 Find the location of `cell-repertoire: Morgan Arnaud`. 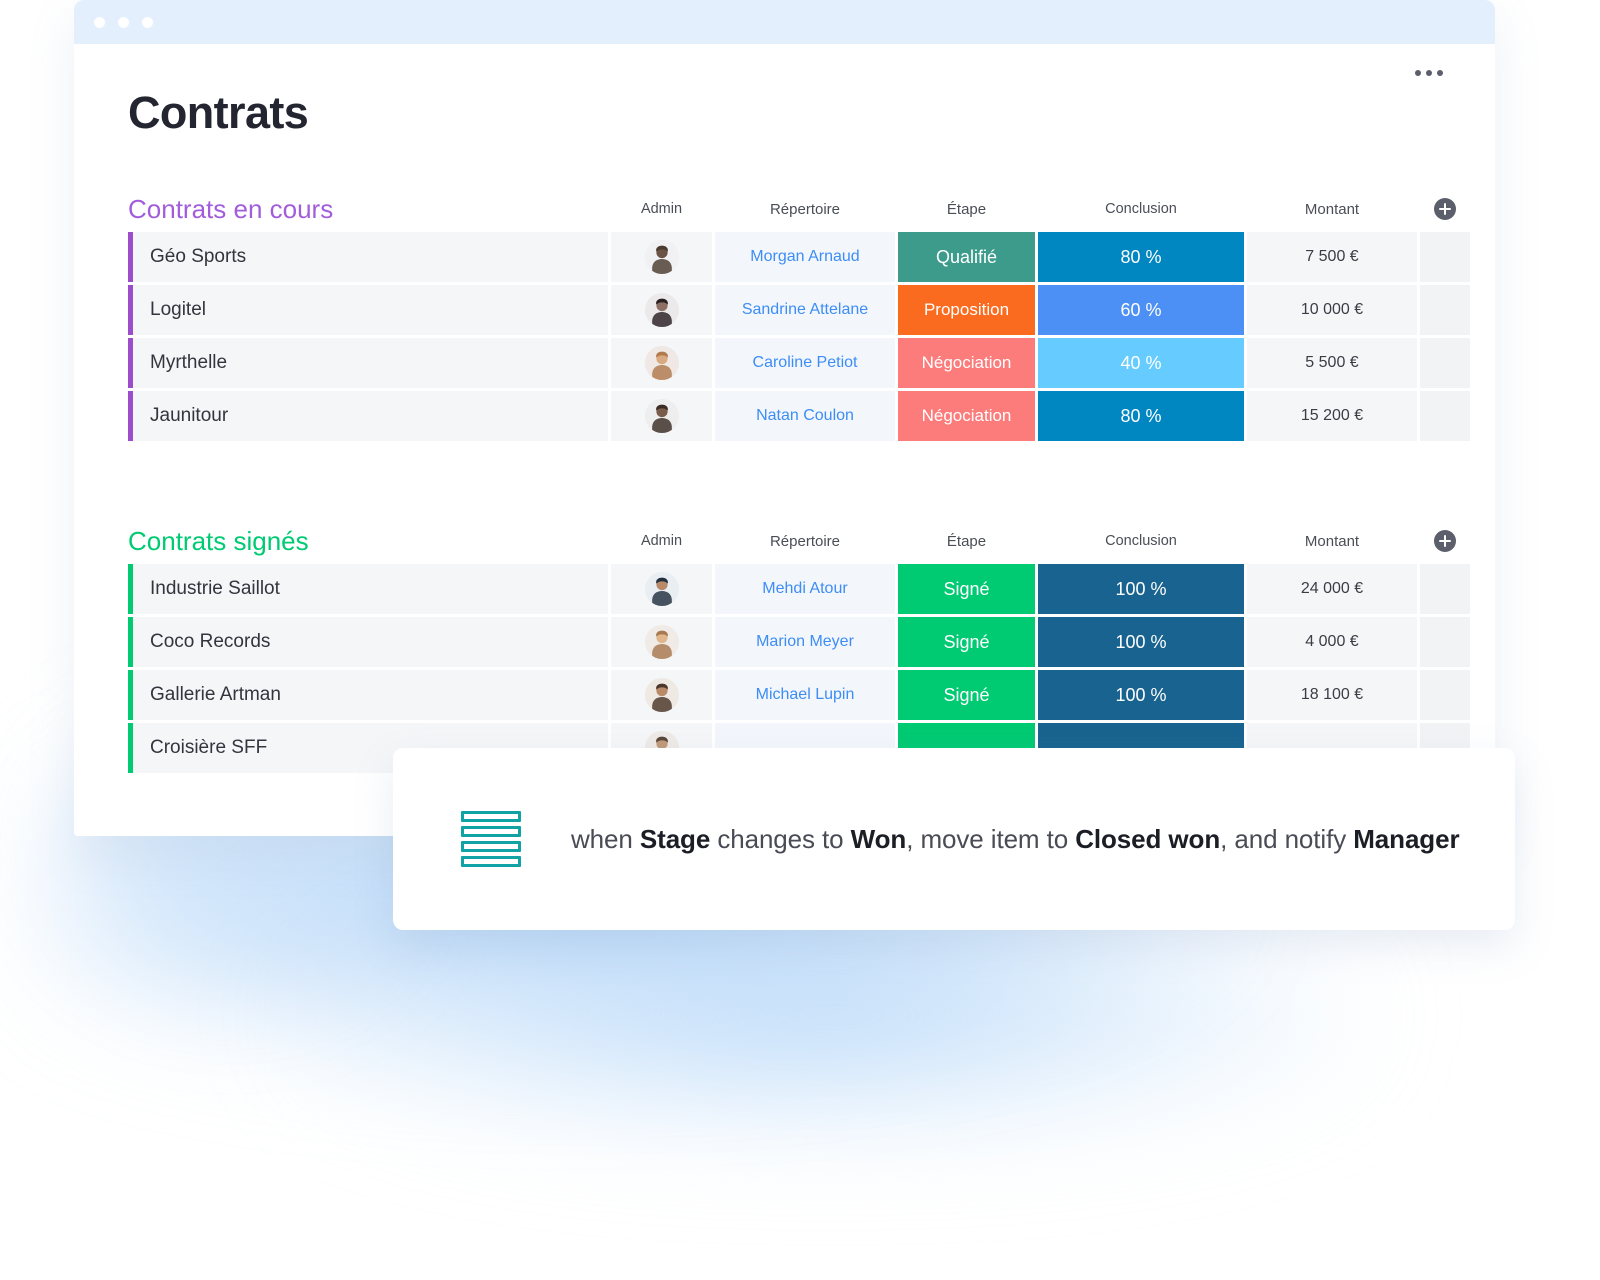

cell-repertoire: Morgan Arnaud is located at coordinates (805, 257).